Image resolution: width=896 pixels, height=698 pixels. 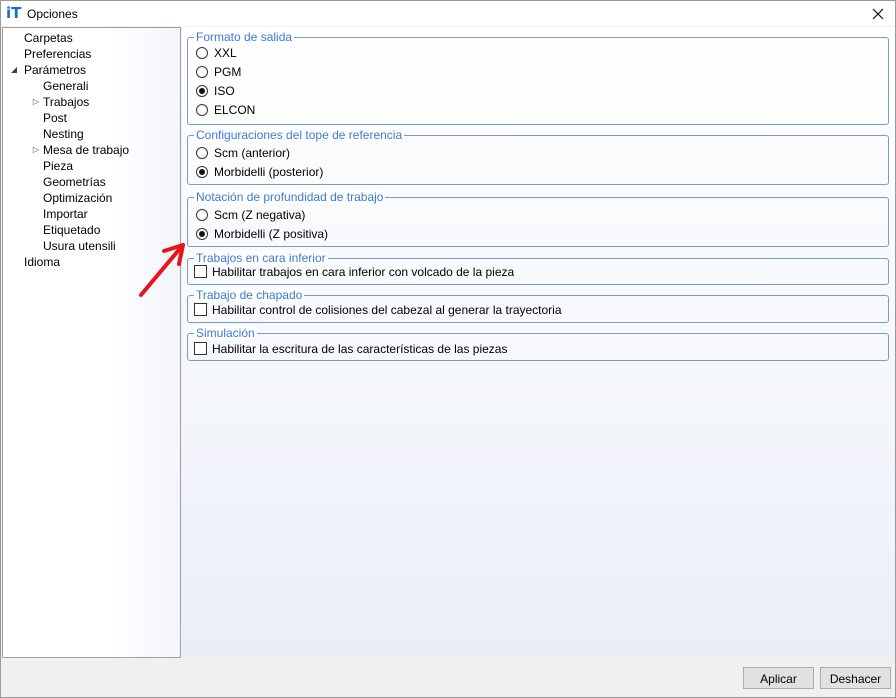 What do you see at coordinates (299, 135) in the screenshot?
I see `reference-stop-title: Configuraciones del tope de referencia` at bounding box center [299, 135].